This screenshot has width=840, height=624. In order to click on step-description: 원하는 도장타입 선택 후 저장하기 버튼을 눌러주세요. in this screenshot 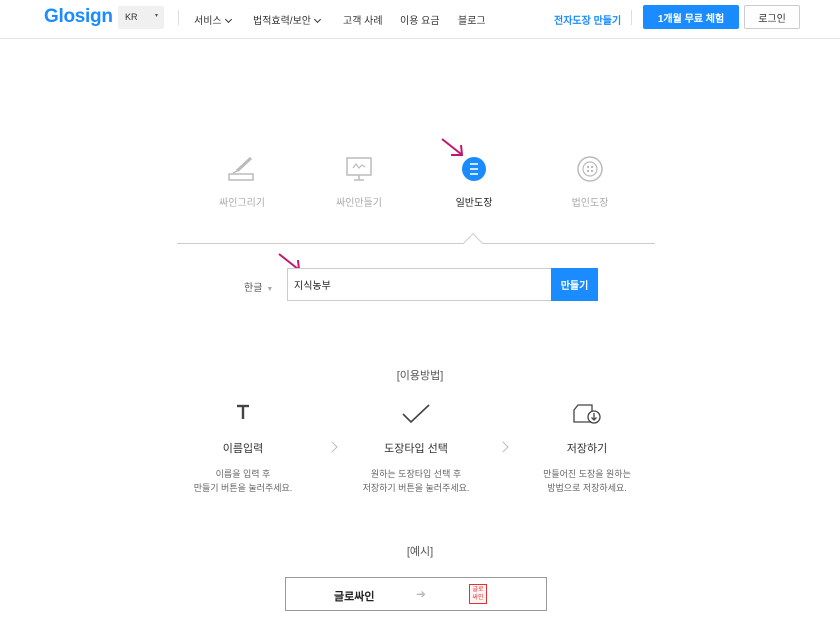, I will do `click(416, 481)`.